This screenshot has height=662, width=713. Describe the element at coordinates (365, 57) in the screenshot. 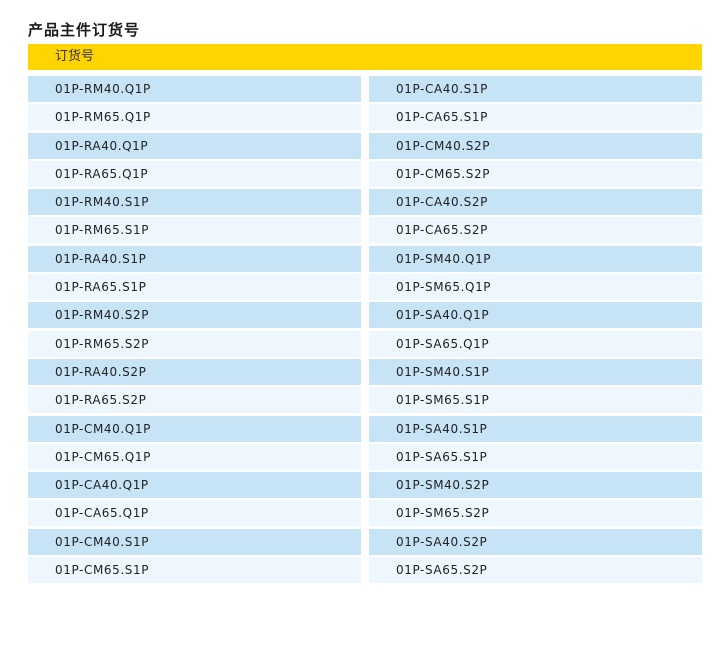

I see `table-header: 订货号` at that location.